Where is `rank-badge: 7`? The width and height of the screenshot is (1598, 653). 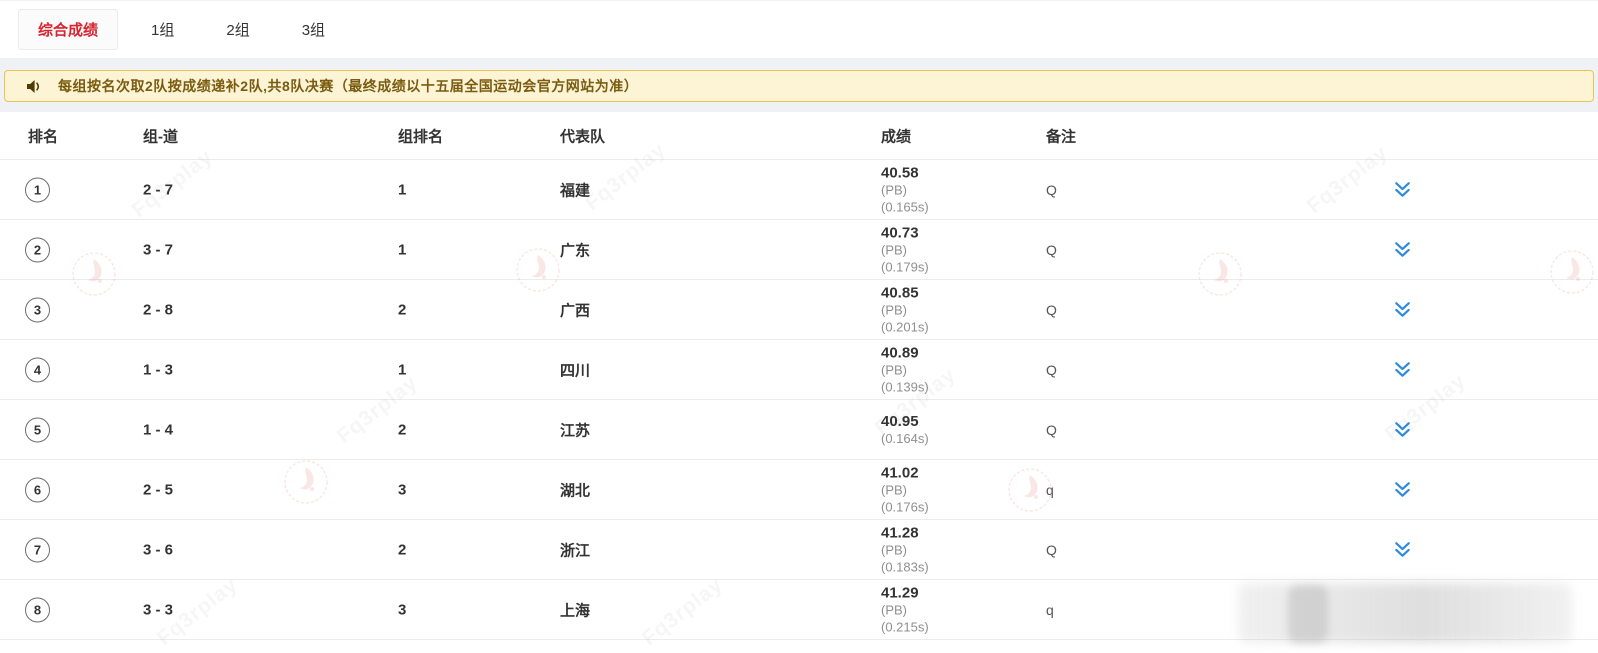
rank-badge: 7 is located at coordinates (37, 549).